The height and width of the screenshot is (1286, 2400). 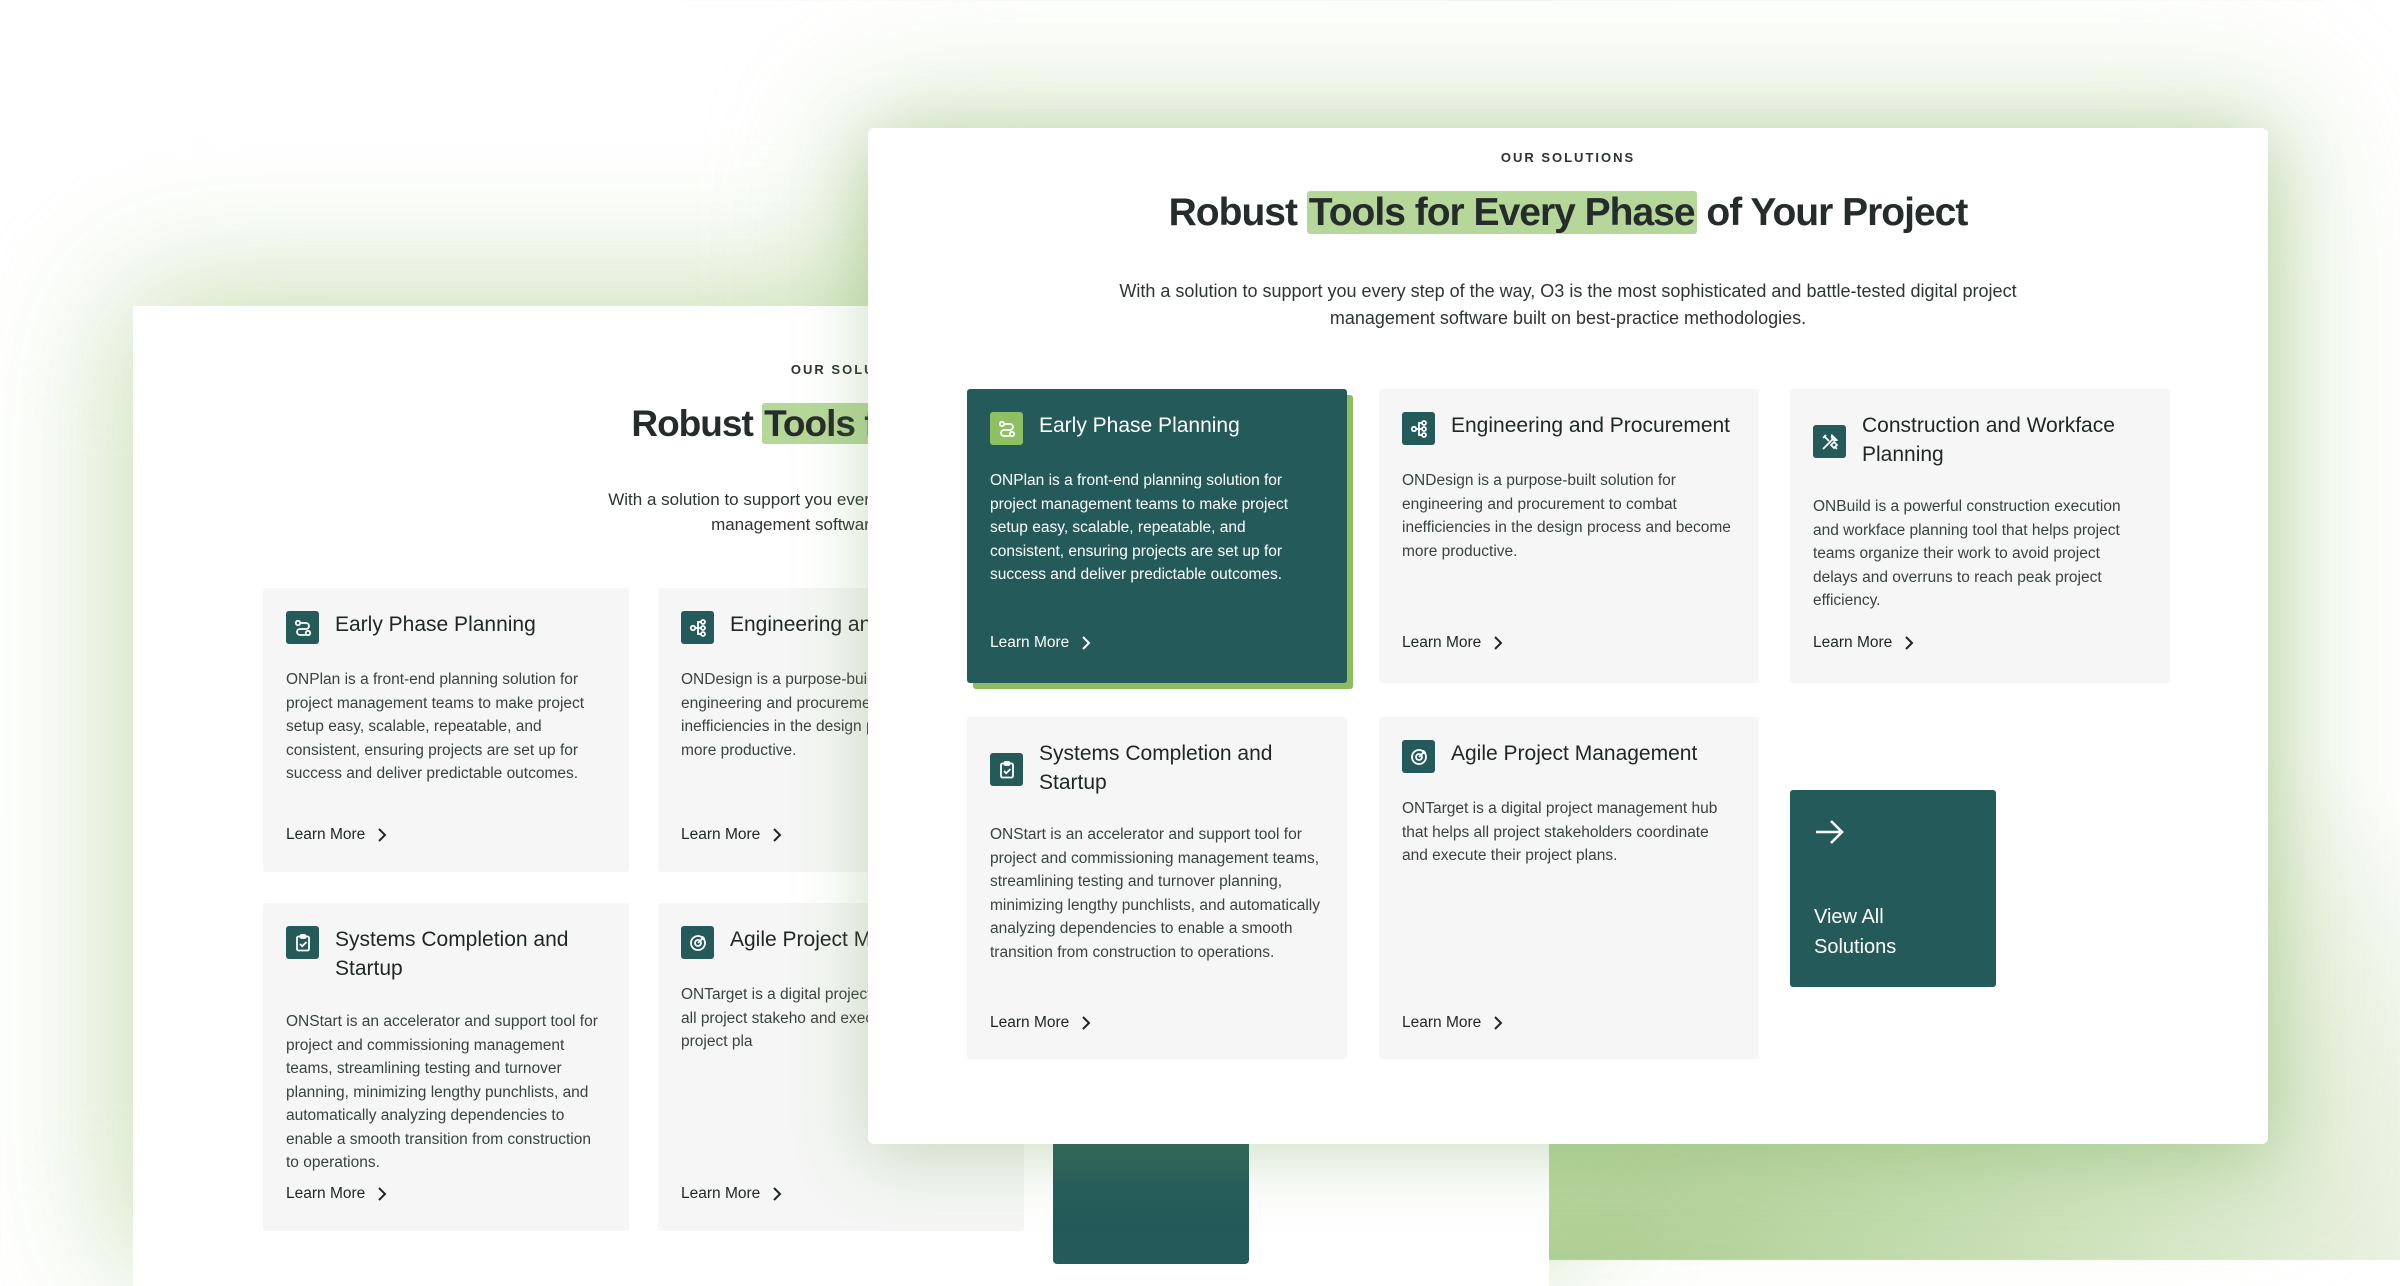 I want to click on arrow-right-icon, so click(x=1830, y=832).